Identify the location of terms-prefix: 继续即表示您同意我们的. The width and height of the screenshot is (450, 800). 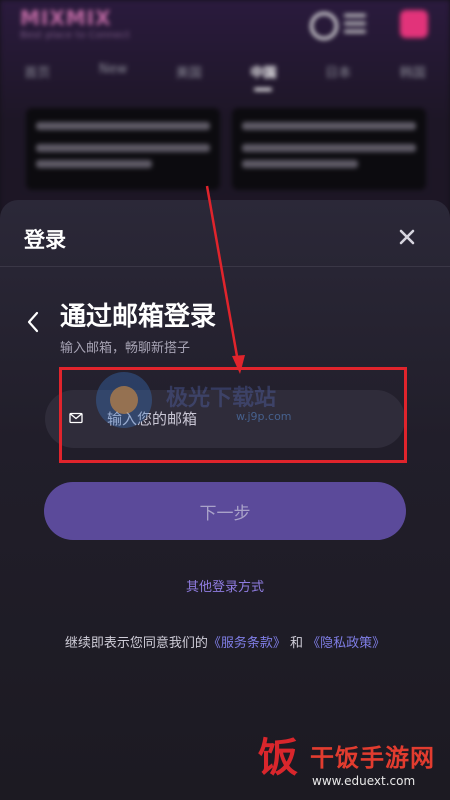
(136, 643).